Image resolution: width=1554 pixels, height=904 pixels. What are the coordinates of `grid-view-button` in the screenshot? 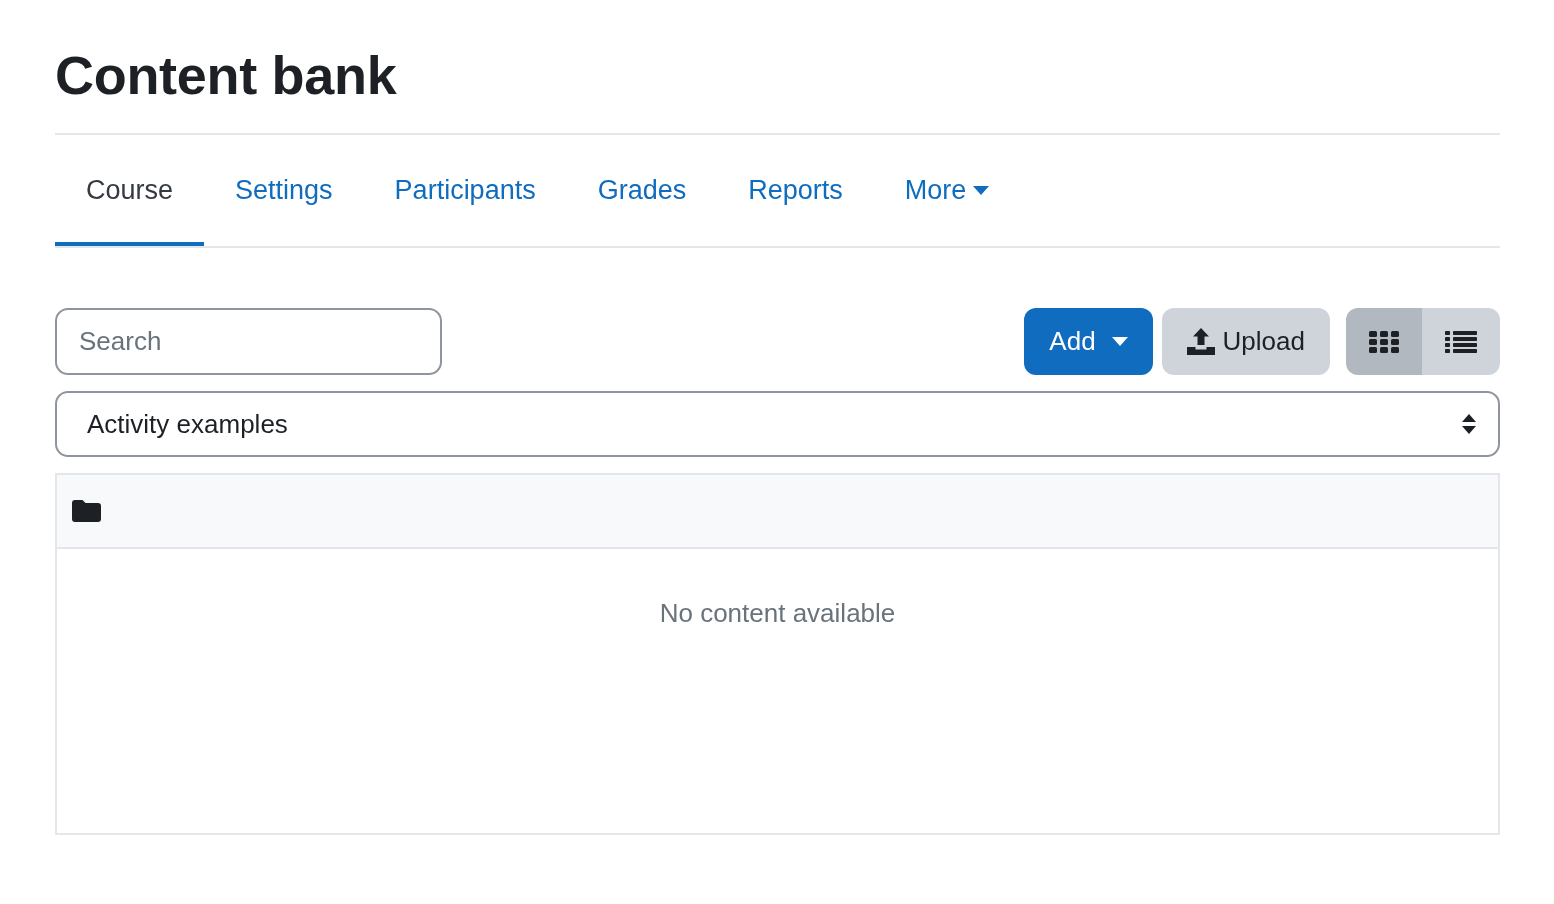 It's located at (1384, 341).